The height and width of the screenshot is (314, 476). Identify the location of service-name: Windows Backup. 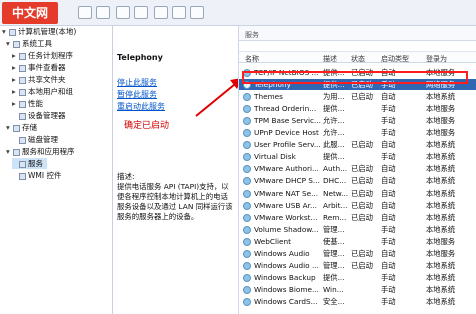
(285, 277).